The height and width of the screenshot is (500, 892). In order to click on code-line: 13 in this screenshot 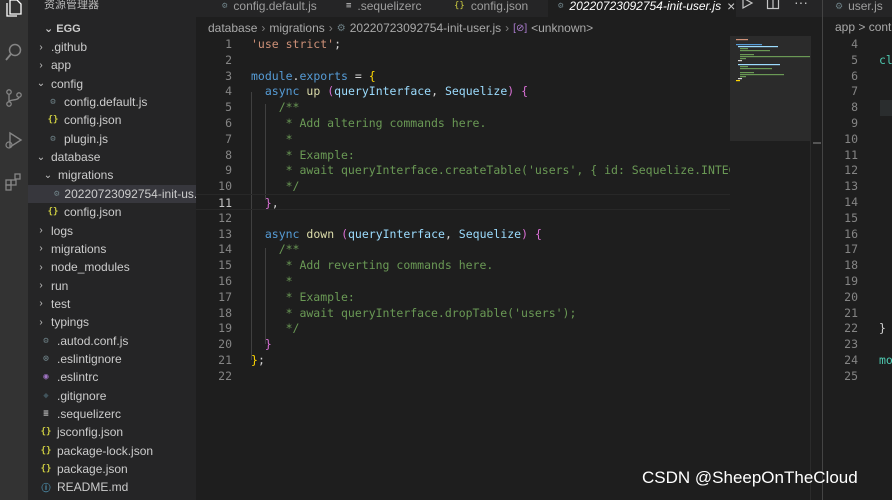, I will do `click(857, 186)`.